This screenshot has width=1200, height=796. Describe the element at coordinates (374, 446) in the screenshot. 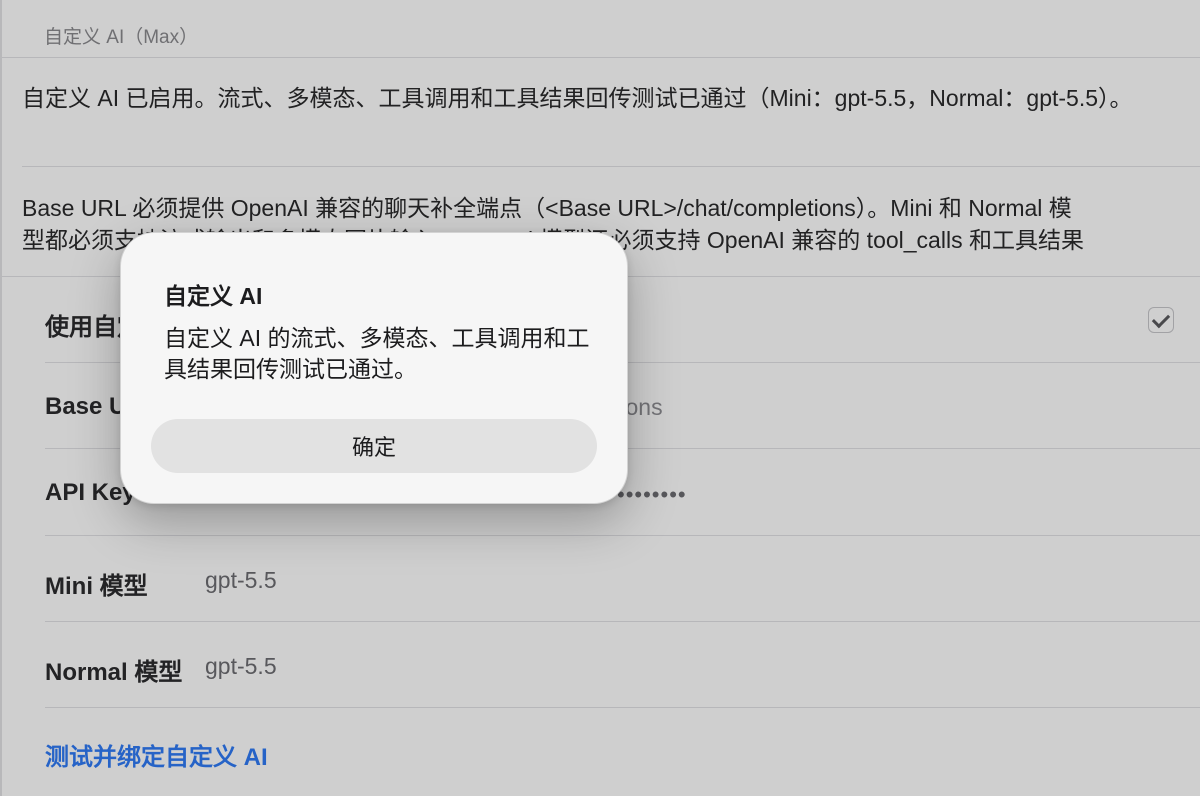

I see `ok-button: 确定` at that location.